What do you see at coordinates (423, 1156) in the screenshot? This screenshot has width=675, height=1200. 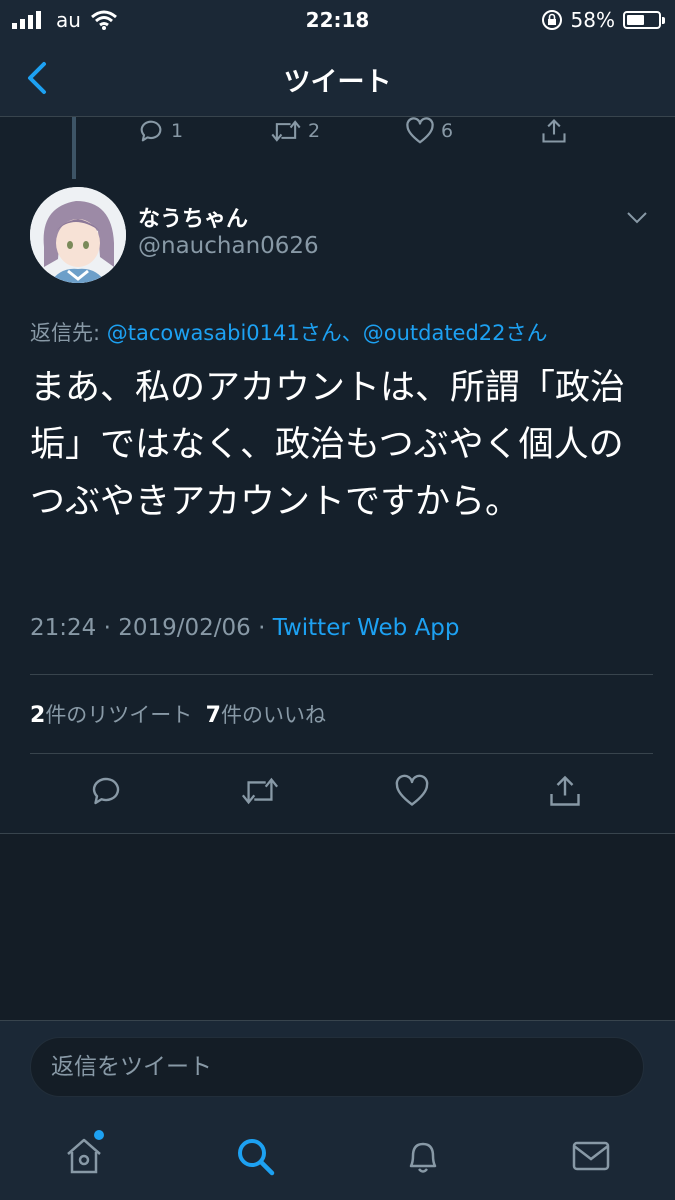 I see `notifications-icon` at bounding box center [423, 1156].